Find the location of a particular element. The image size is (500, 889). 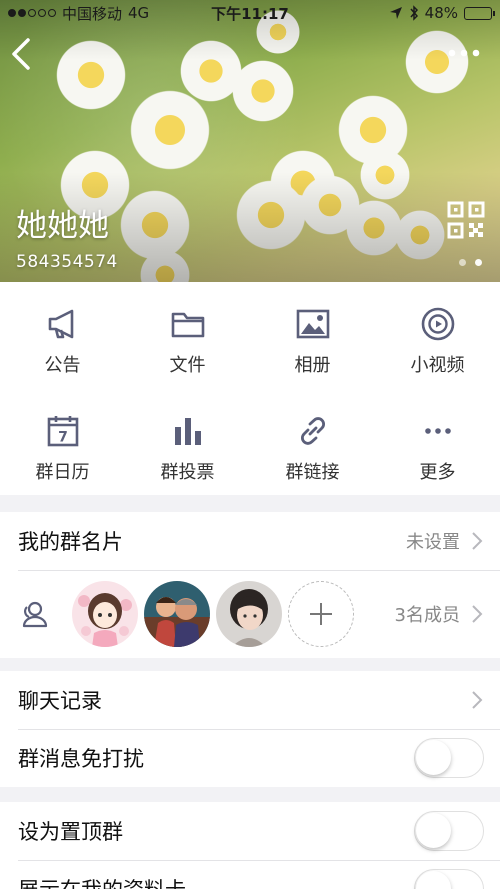

display-settings-section: 设为置顶群 展示在我的资料卡 is located at coordinates (250, 845).